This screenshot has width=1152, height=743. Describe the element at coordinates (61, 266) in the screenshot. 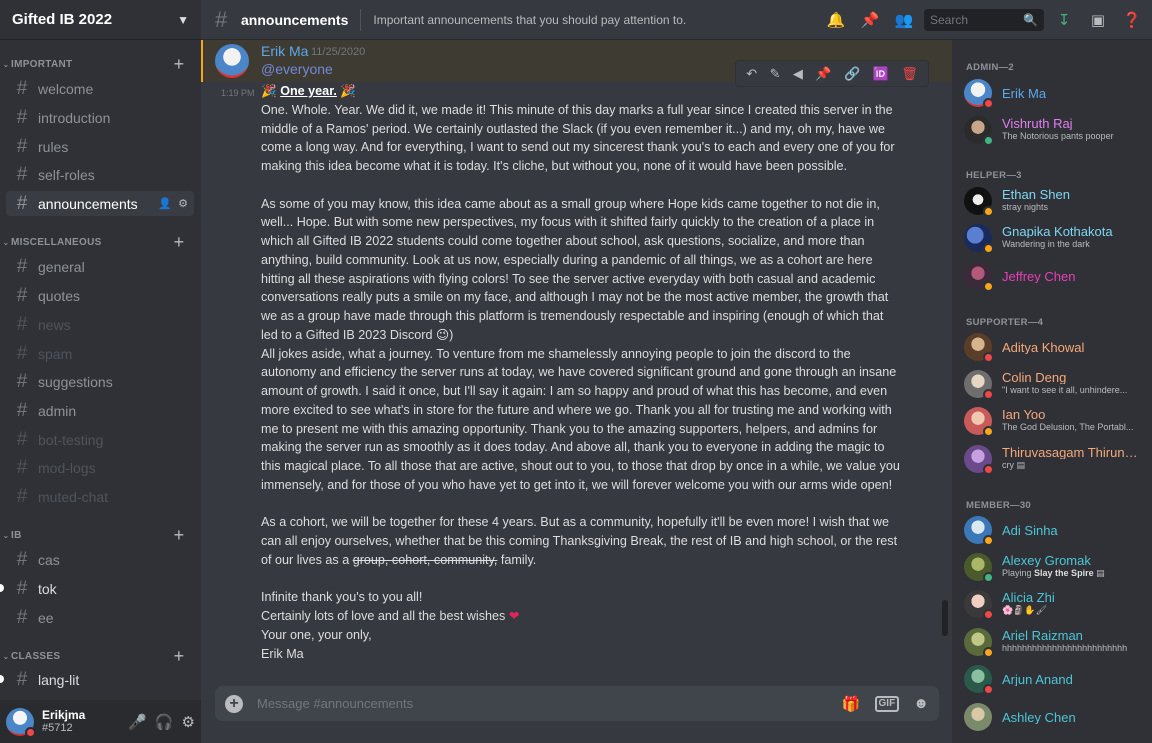

I see `channel-label: general` at that location.